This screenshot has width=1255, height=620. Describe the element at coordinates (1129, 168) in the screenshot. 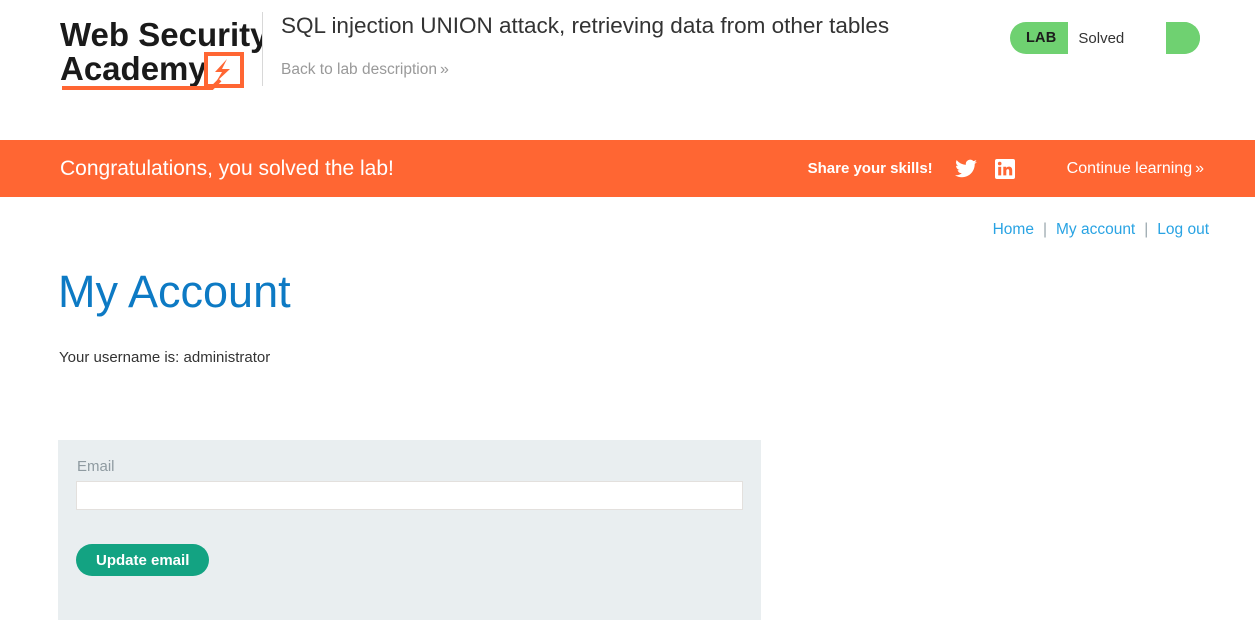

I see `continue-learning-label: Continue learning` at that location.